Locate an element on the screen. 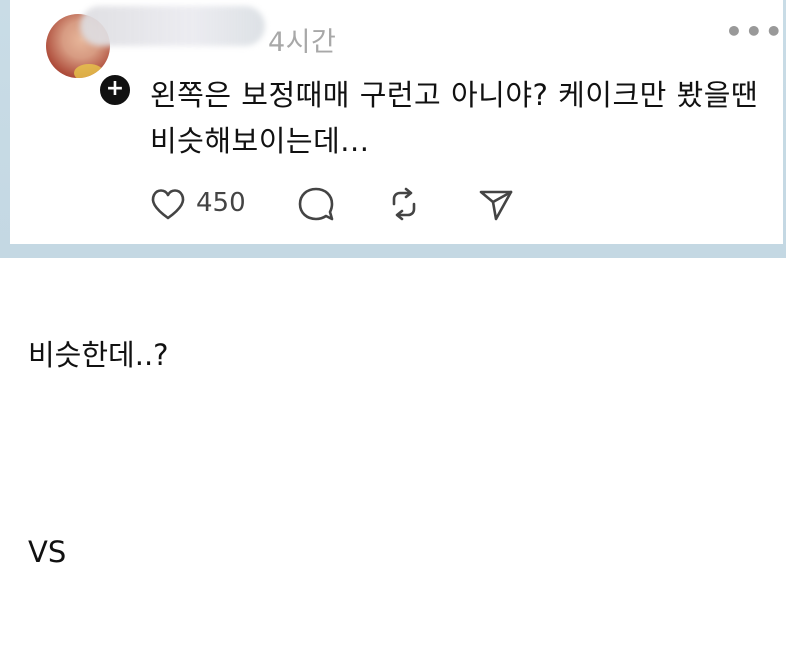  share-icon is located at coordinates (496, 206).